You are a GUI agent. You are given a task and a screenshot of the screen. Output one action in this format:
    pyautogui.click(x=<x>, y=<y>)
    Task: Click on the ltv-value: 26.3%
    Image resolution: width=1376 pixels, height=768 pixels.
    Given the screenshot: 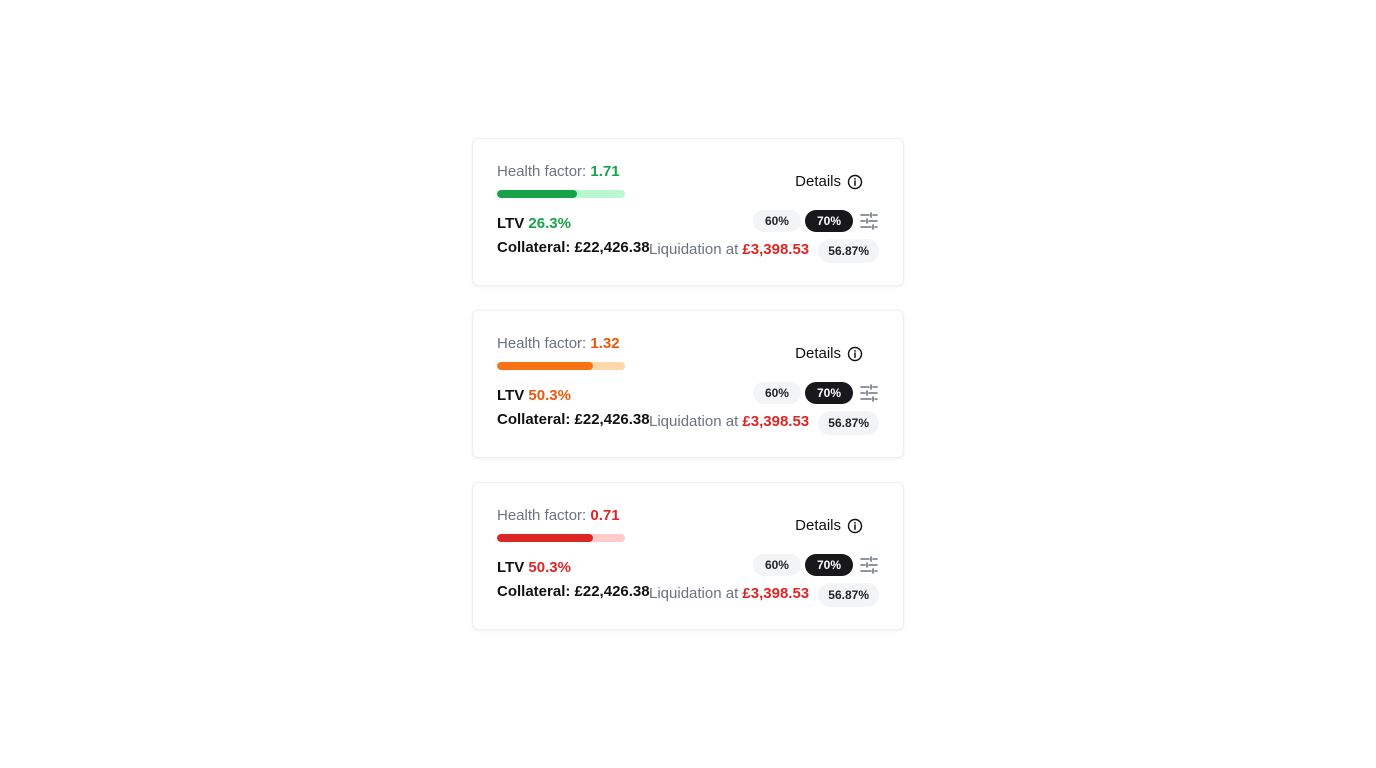 What is the action you would take?
    pyautogui.click(x=549, y=223)
    